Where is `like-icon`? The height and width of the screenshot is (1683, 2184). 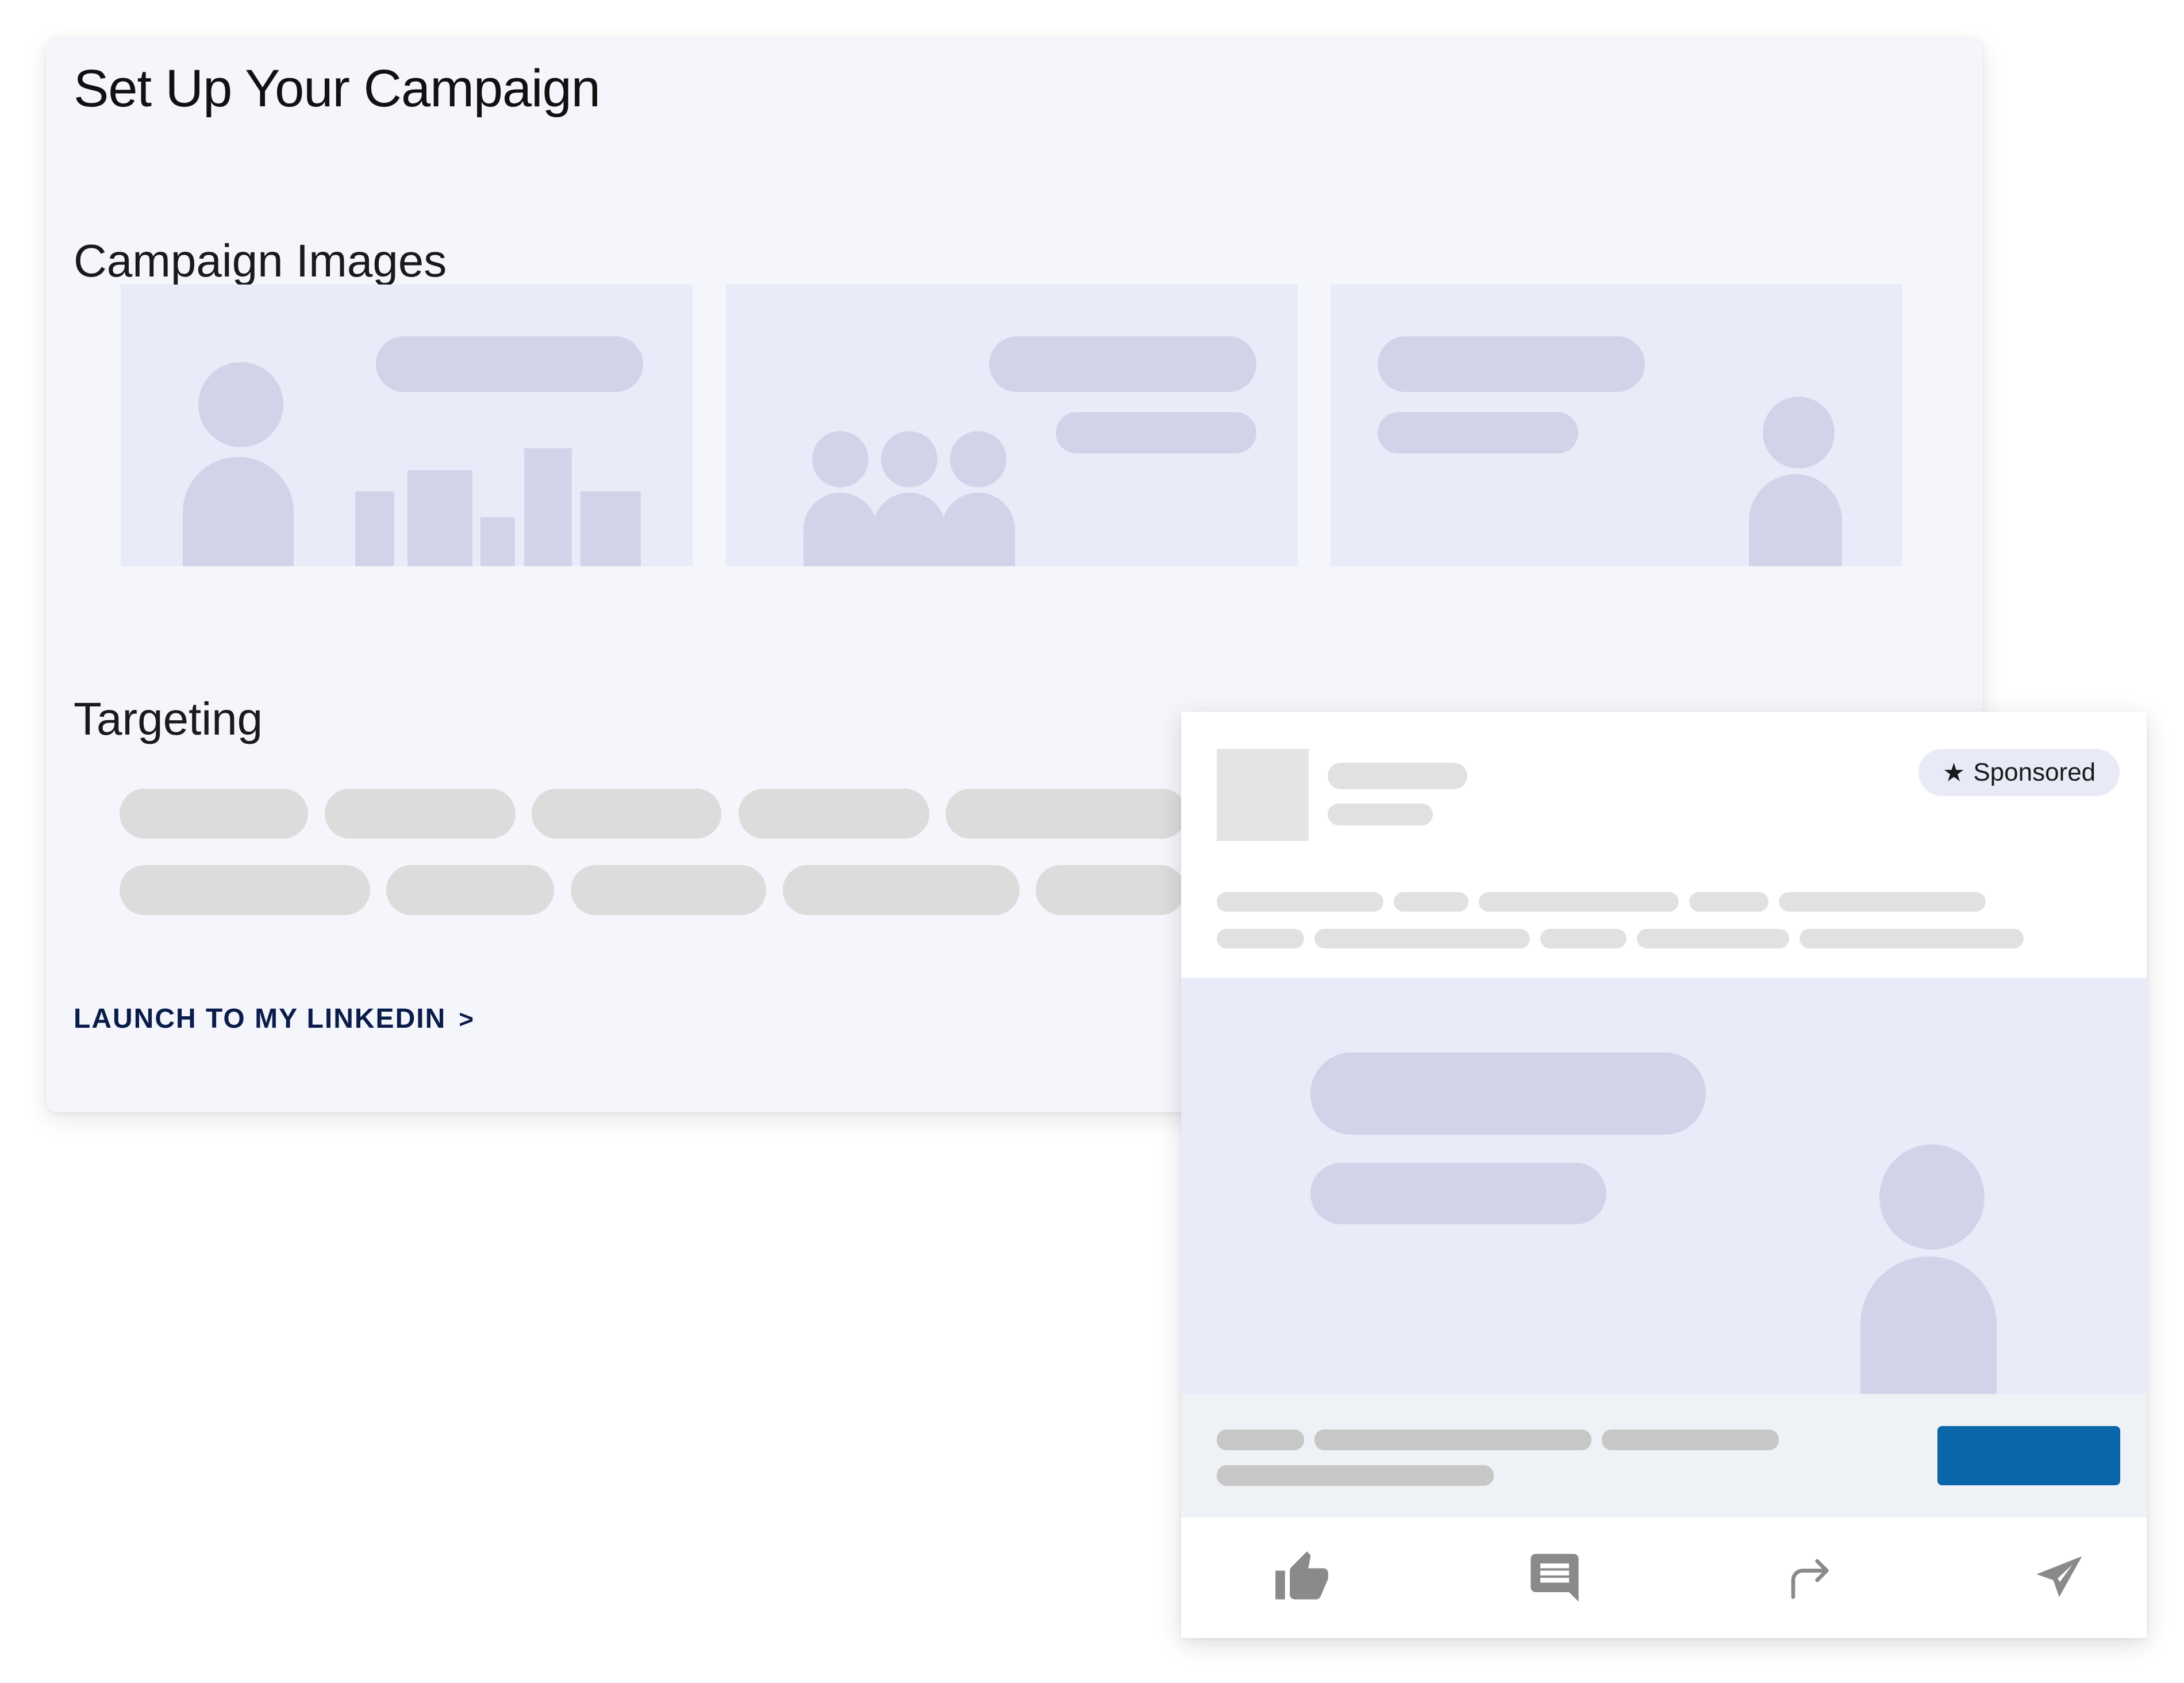
like-icon is located at coordinates (1302, 1578).